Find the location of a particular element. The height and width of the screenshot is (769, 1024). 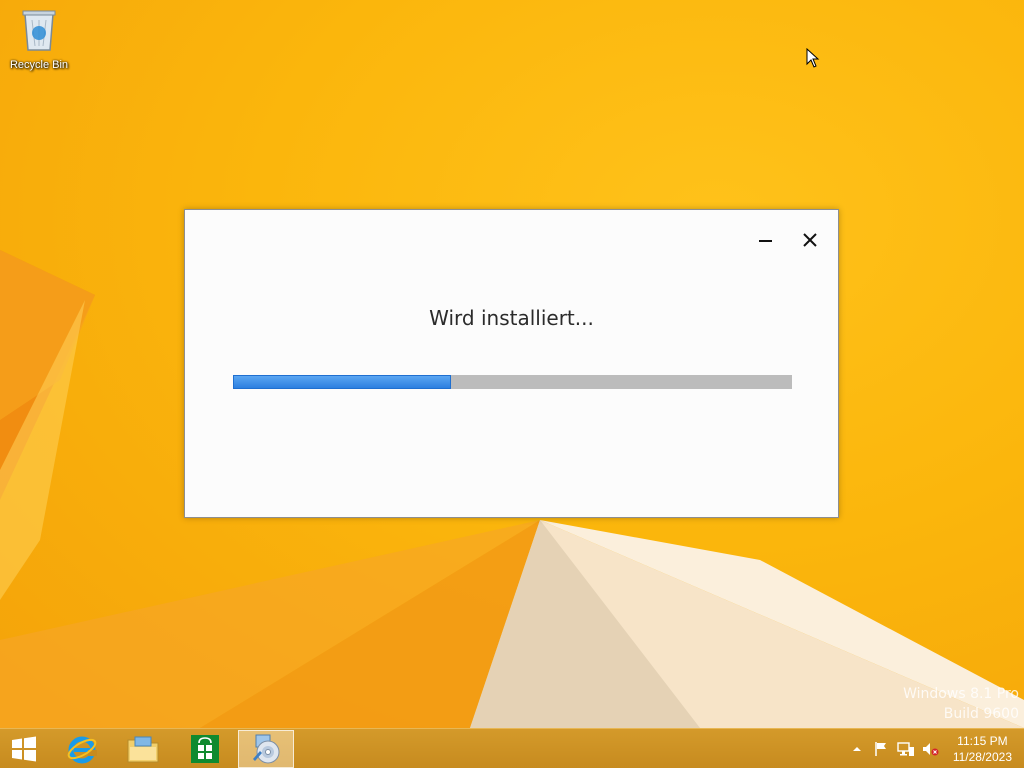

setup-disc-icon is located at coordinates (266, 749).